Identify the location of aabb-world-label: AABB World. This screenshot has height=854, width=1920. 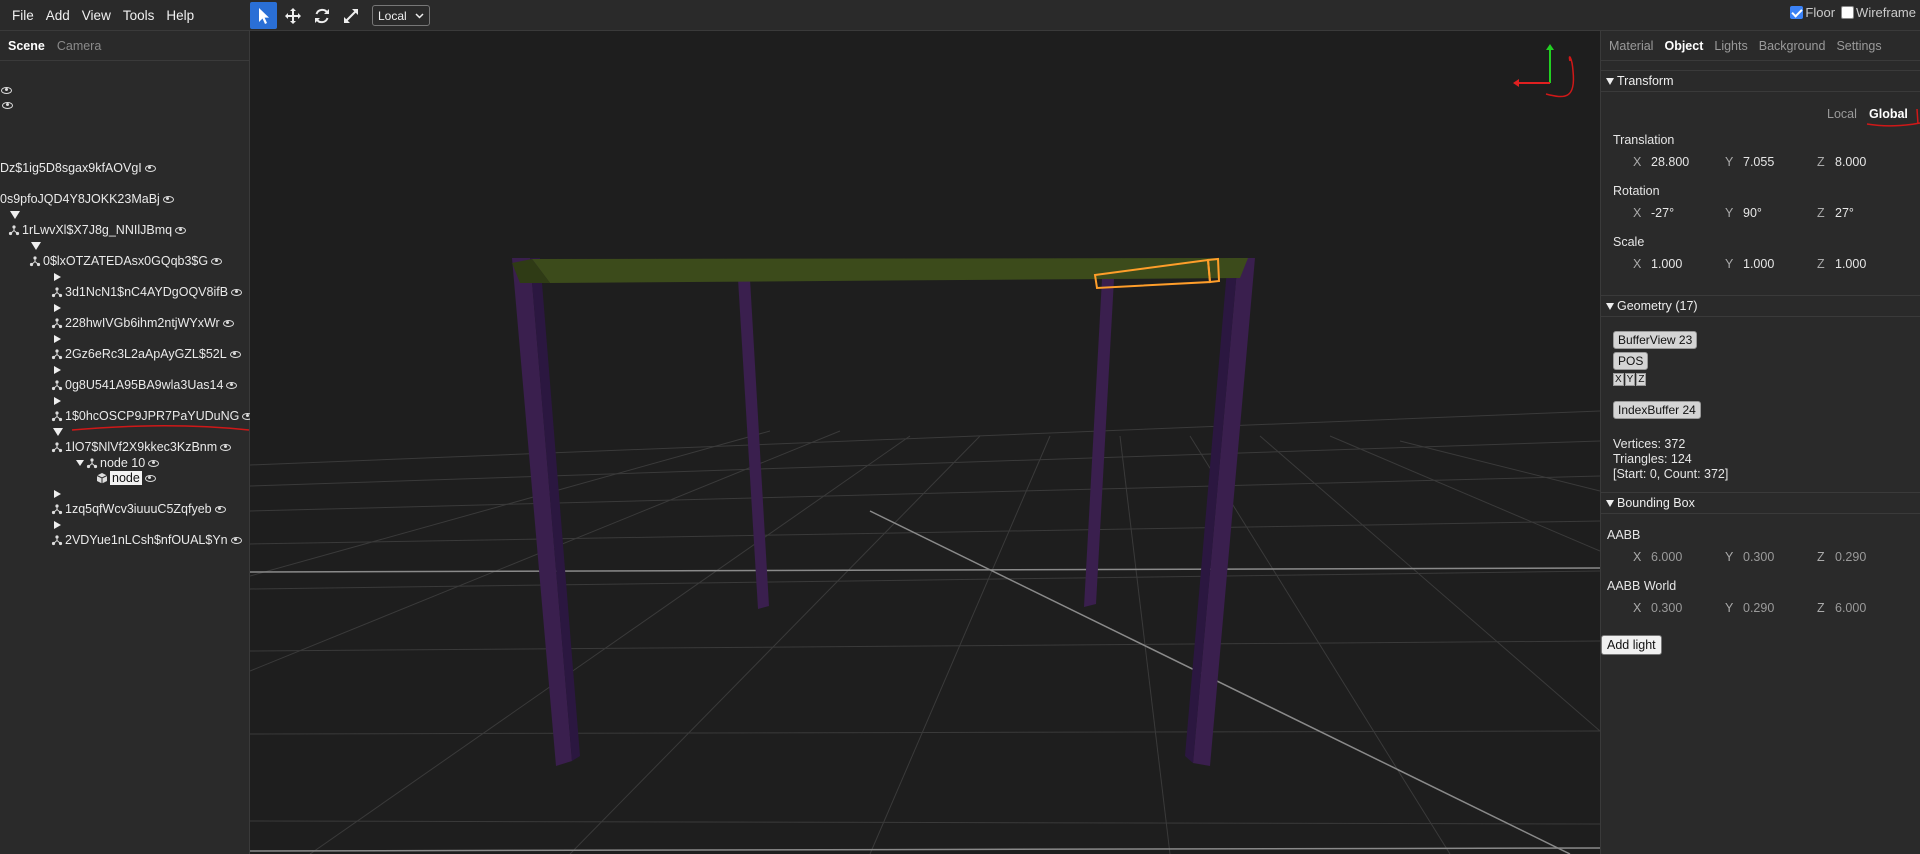
(1642, 586).